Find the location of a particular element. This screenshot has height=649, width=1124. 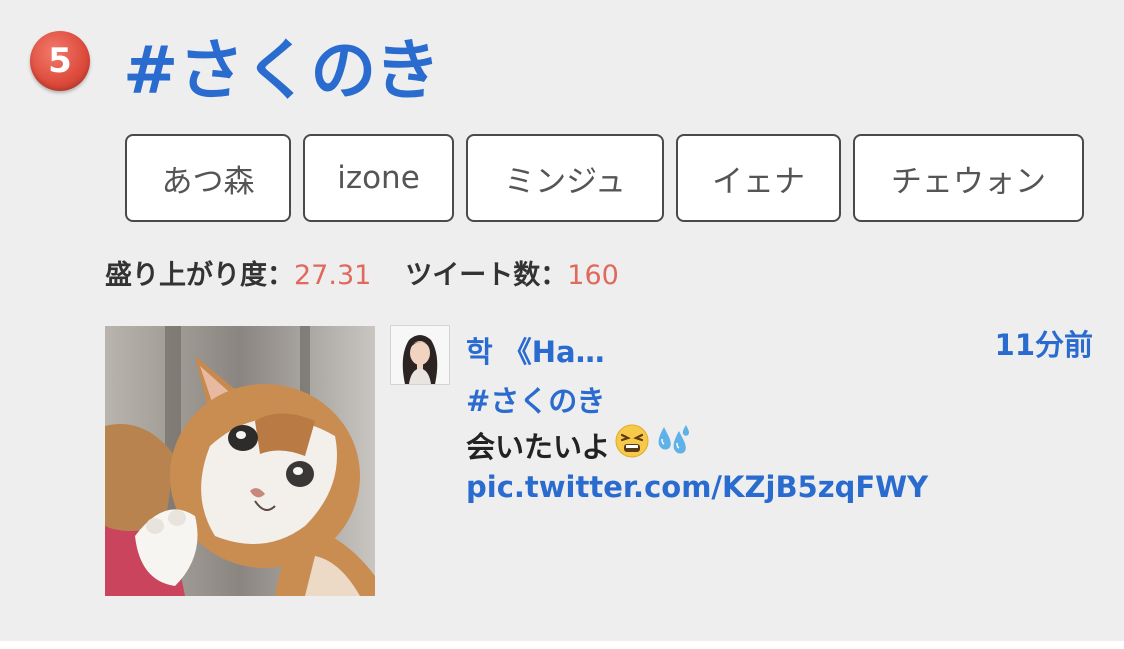

rank-badge: 5 is located at coordinates (60, 61).